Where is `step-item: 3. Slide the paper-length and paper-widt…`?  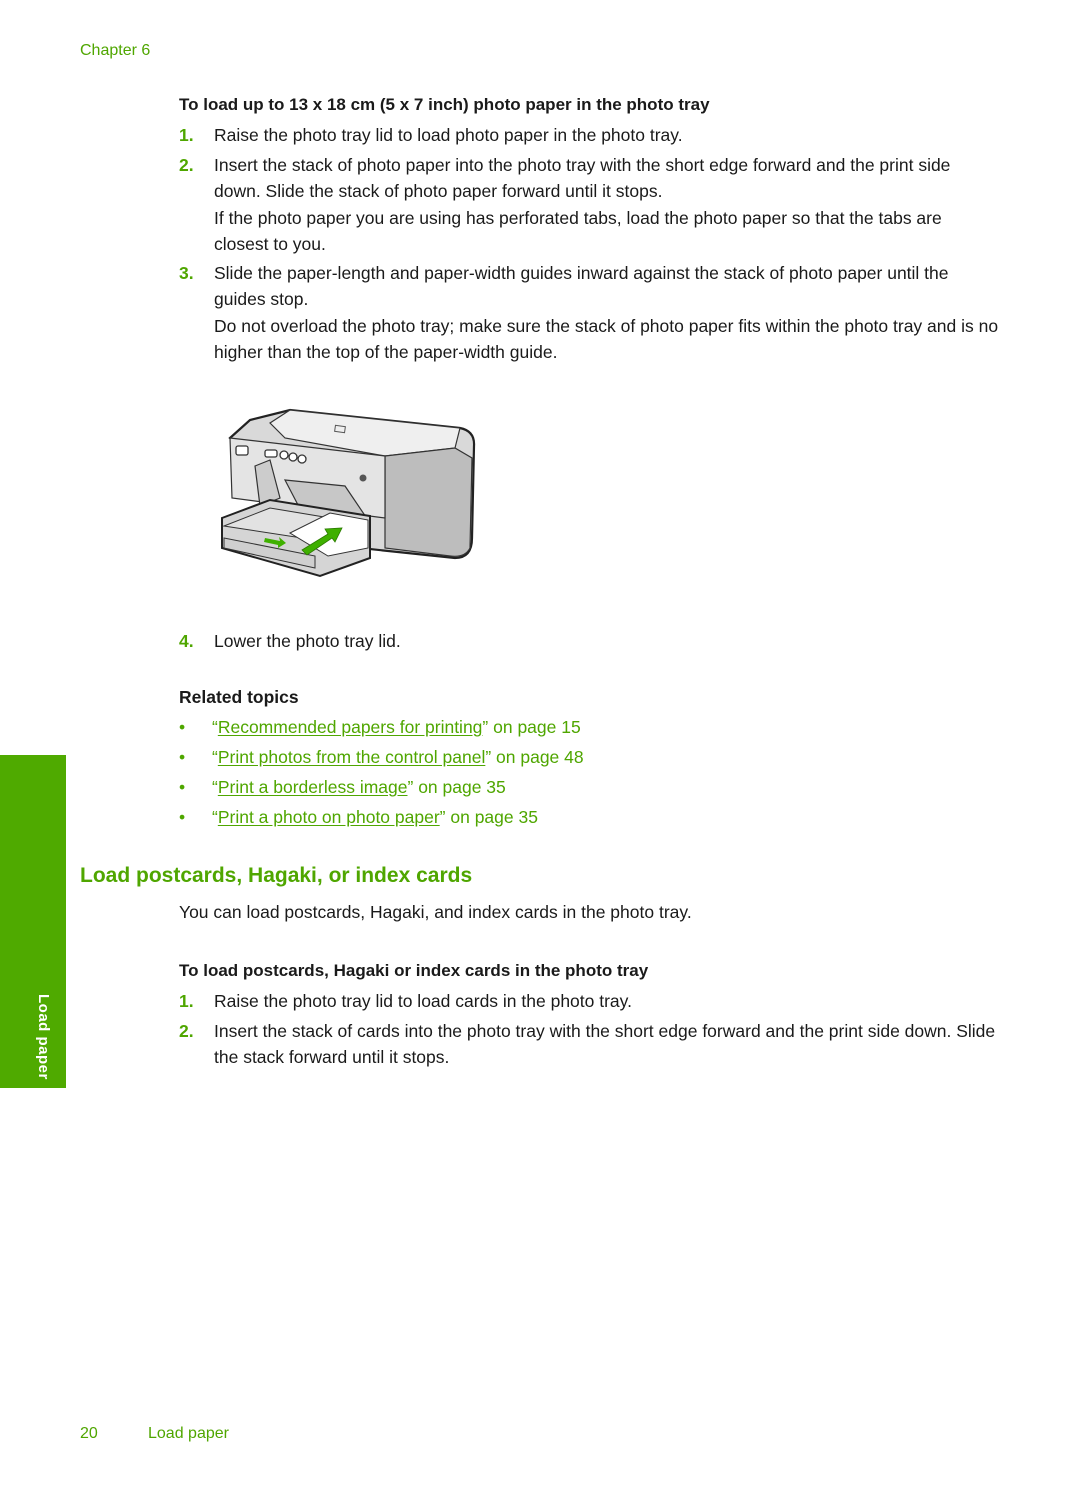 step-item: 3. Slide the paper-length and paper-widt… is located at coordinates (589, 313).